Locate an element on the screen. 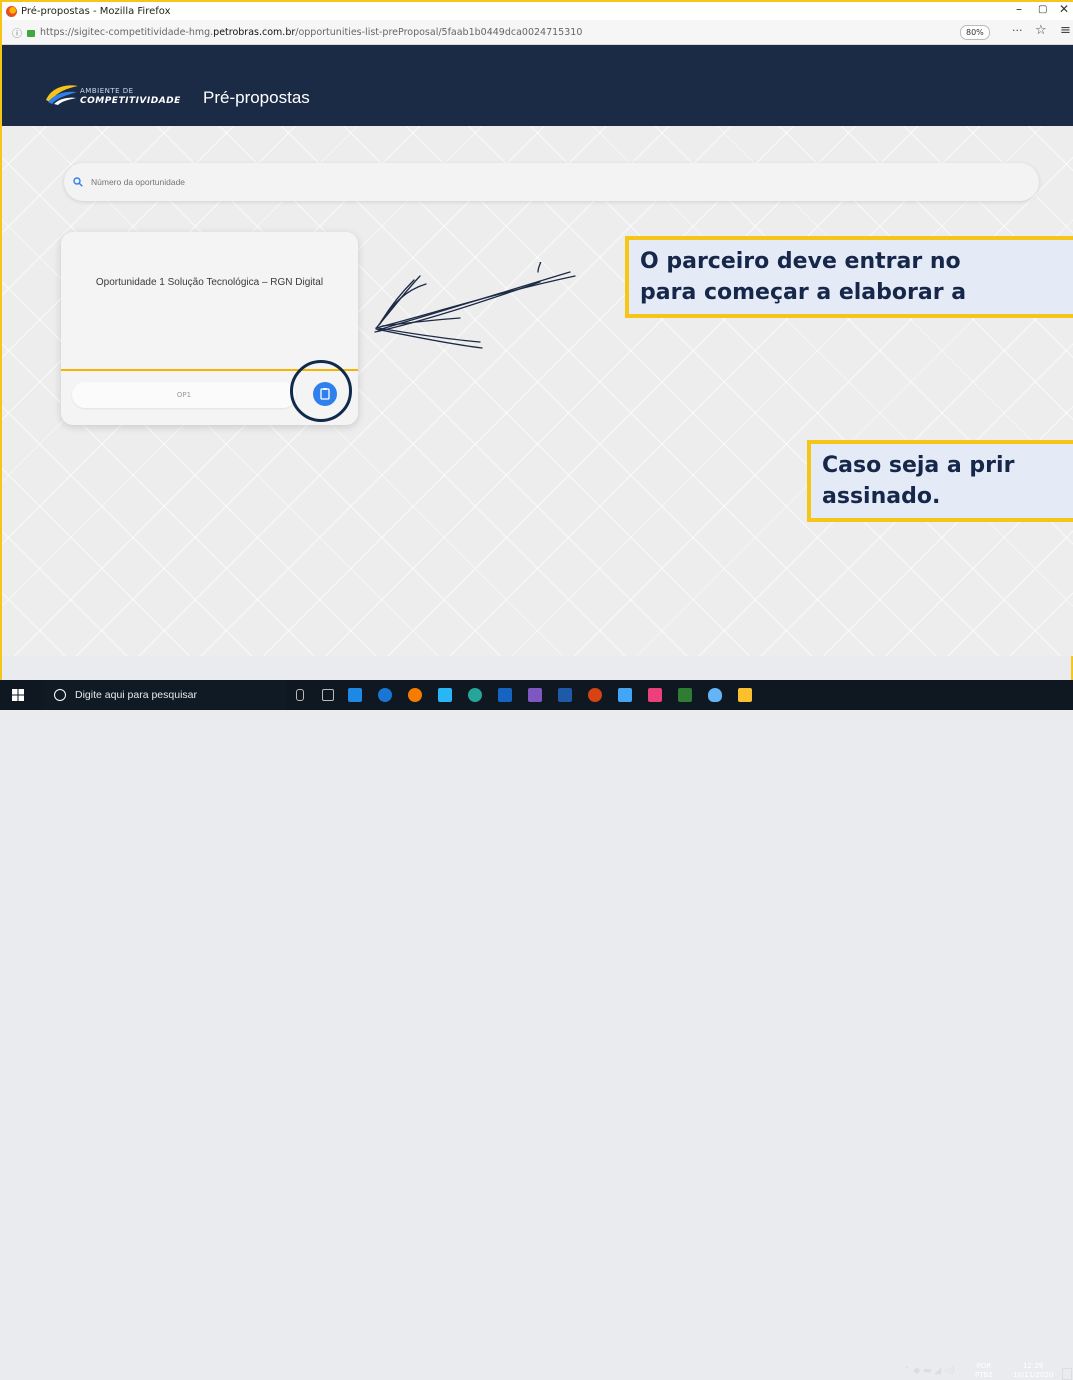 This screenshot has width=1073, height=1380. clock: 12:29 10/11/2020 is located at coordinates (1033, 1371).